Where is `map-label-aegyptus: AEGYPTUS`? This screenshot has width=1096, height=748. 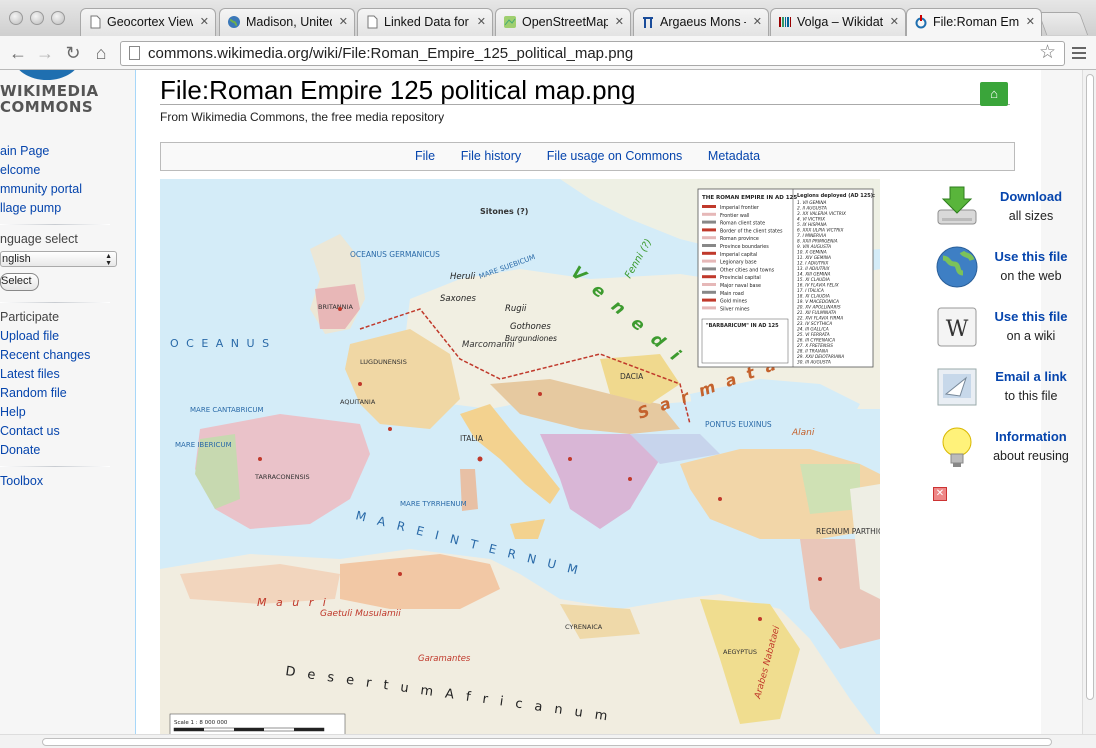
map-label-aegyptus: AEGYPTUS is located at coordinates (740, 652).